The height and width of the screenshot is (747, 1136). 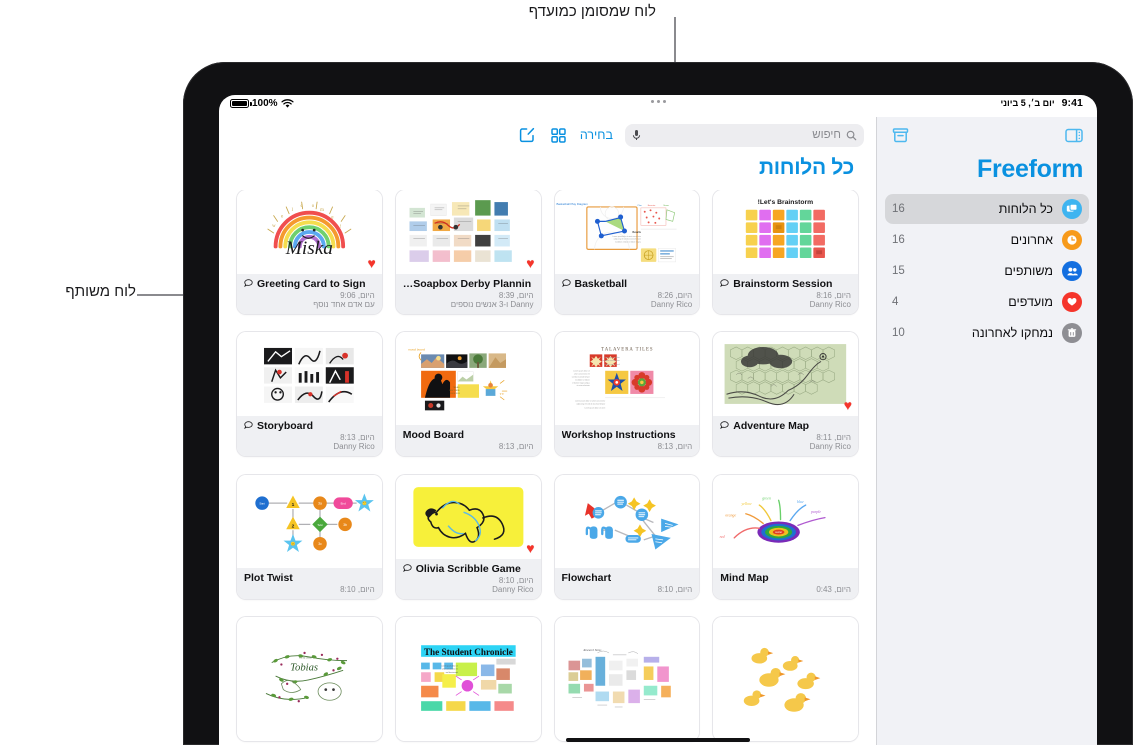 What do you see at coordinates (320, 544) in the screenshot?
I see `svg-text: 3c` at bounding box center [320, 544].